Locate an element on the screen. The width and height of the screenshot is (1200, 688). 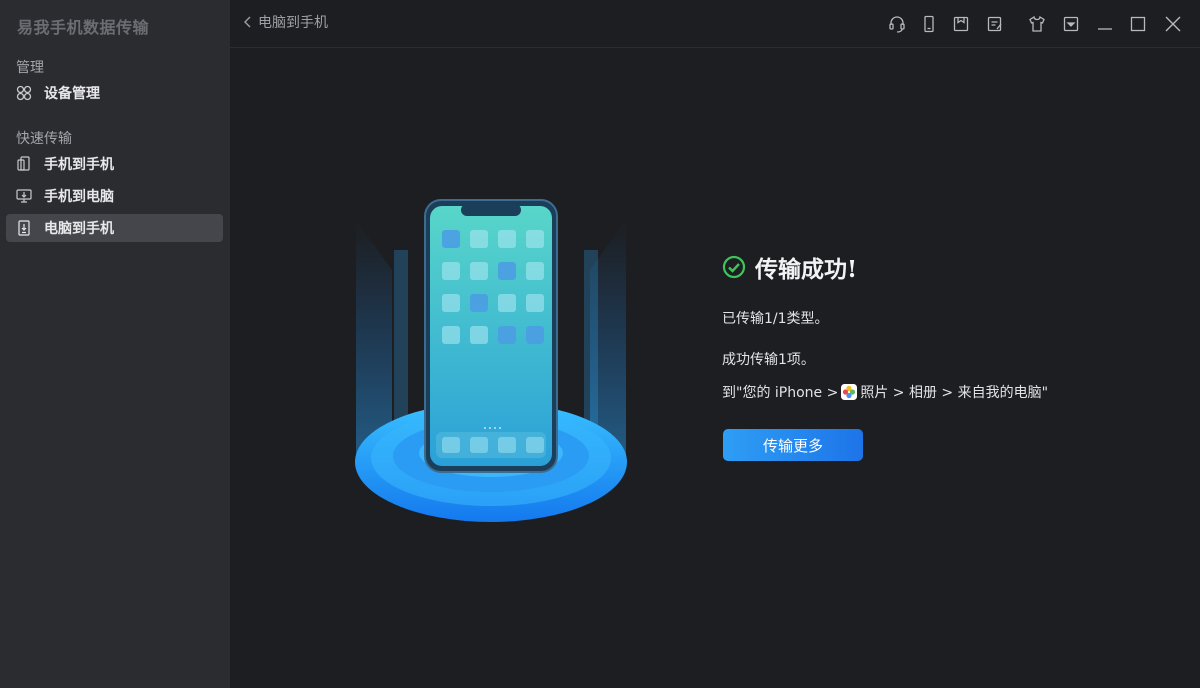
dropdown-menu-icon is located at coordinates (1071, 24).